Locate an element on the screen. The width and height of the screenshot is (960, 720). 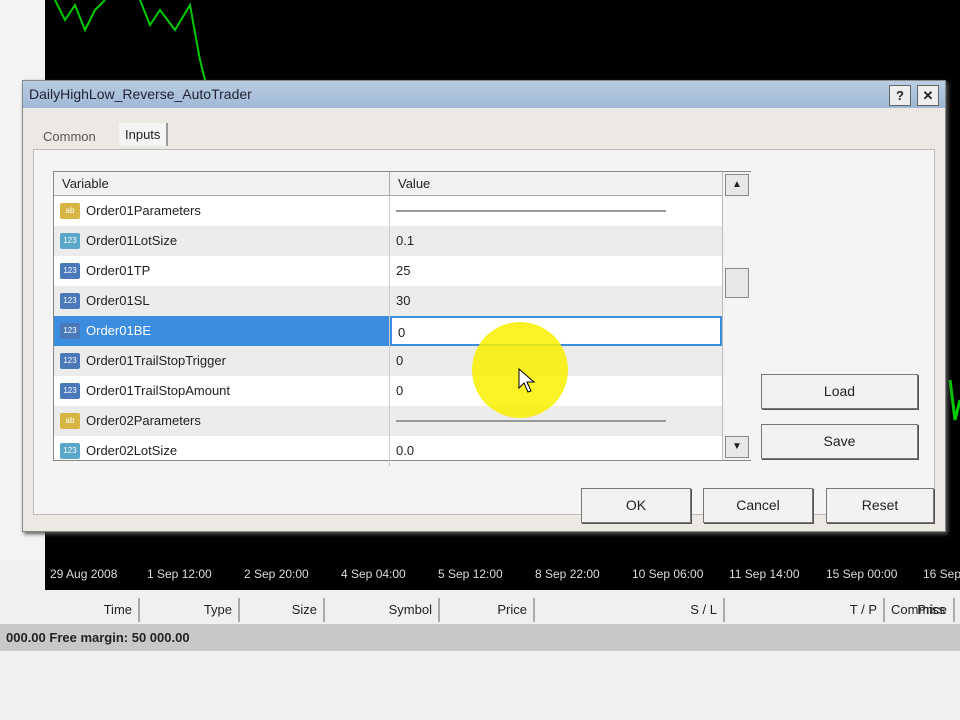
scroll-down-button: ▼ is located at coordinates (737, 447).